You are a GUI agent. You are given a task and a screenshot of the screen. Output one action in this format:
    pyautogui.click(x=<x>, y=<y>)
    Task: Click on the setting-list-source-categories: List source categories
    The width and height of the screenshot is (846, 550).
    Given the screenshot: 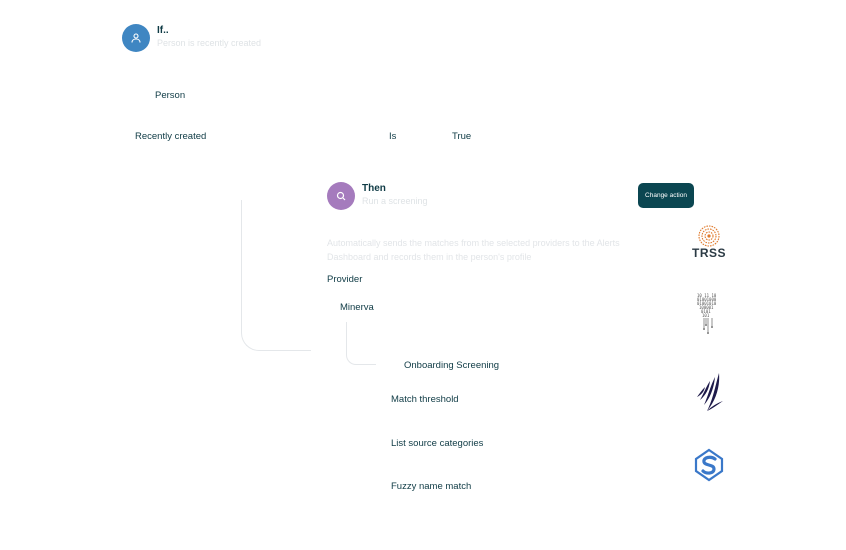 What is the action you would take?
    pyautogui.click(x=437, y=443)
    